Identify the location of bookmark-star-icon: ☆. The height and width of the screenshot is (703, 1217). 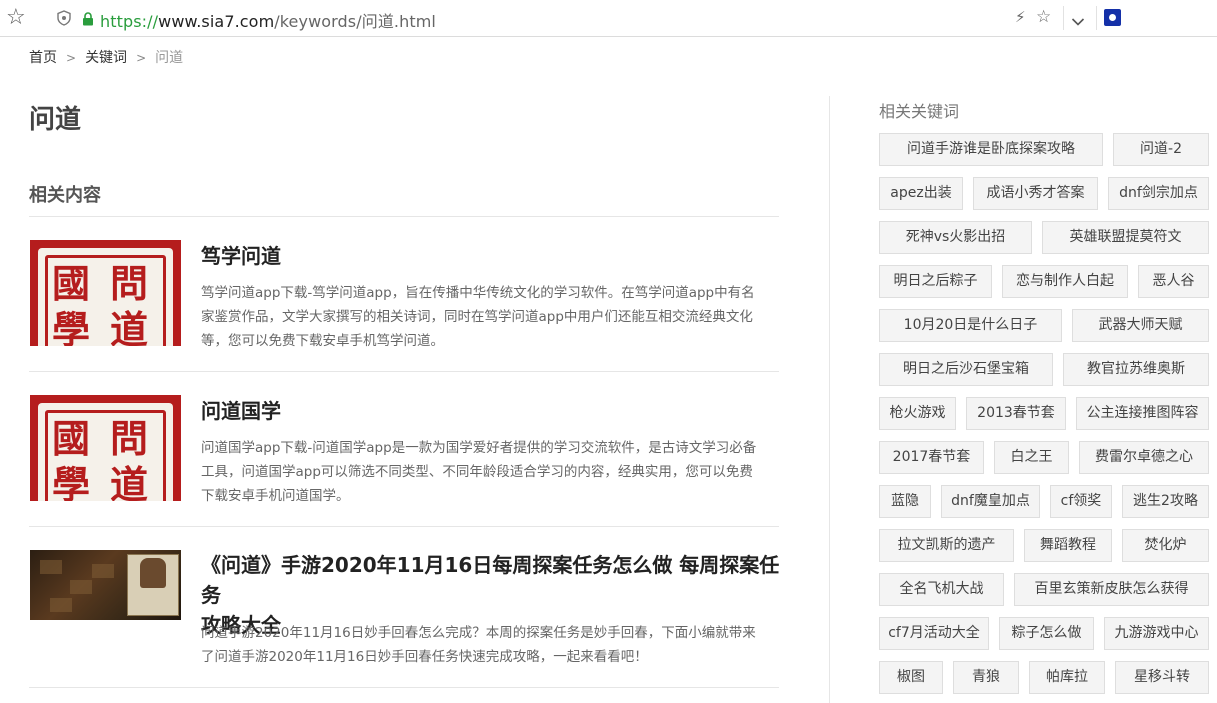
(16, 18).